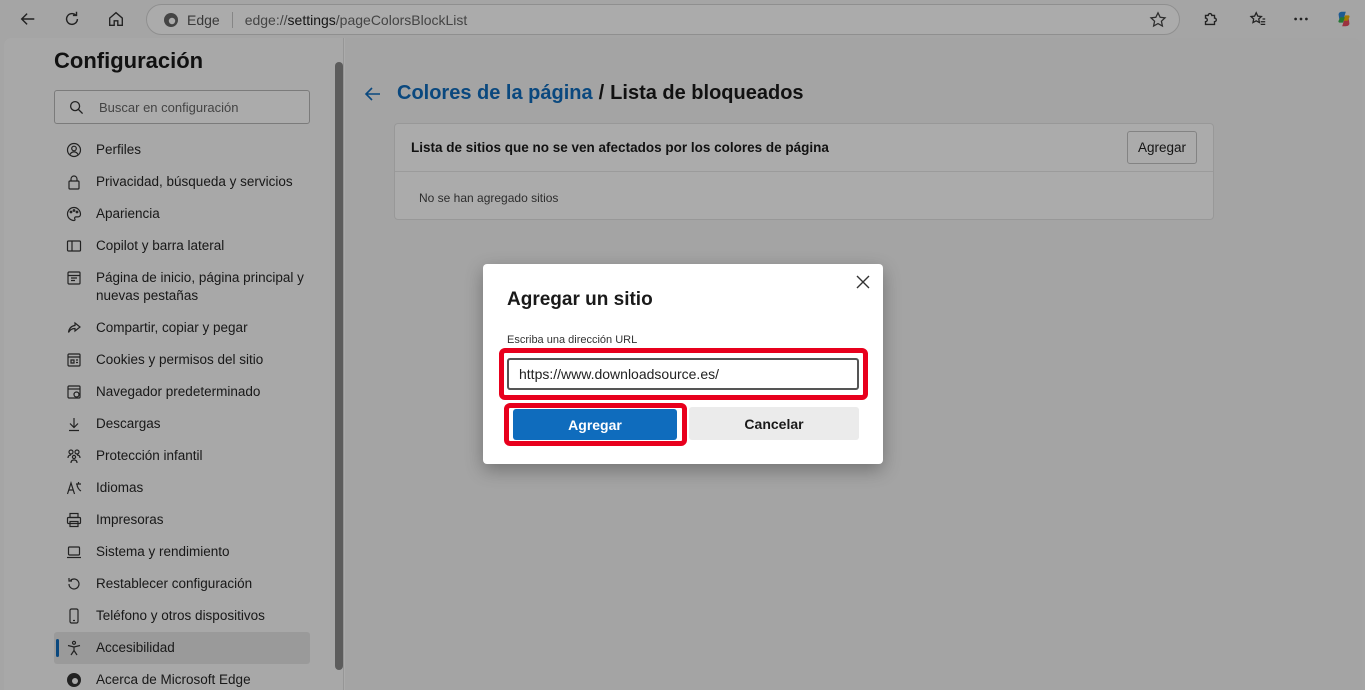  What do you see at coordinates (863, 282) in the screenshot?
I see `close-icon` at bounding box center [863, 282].